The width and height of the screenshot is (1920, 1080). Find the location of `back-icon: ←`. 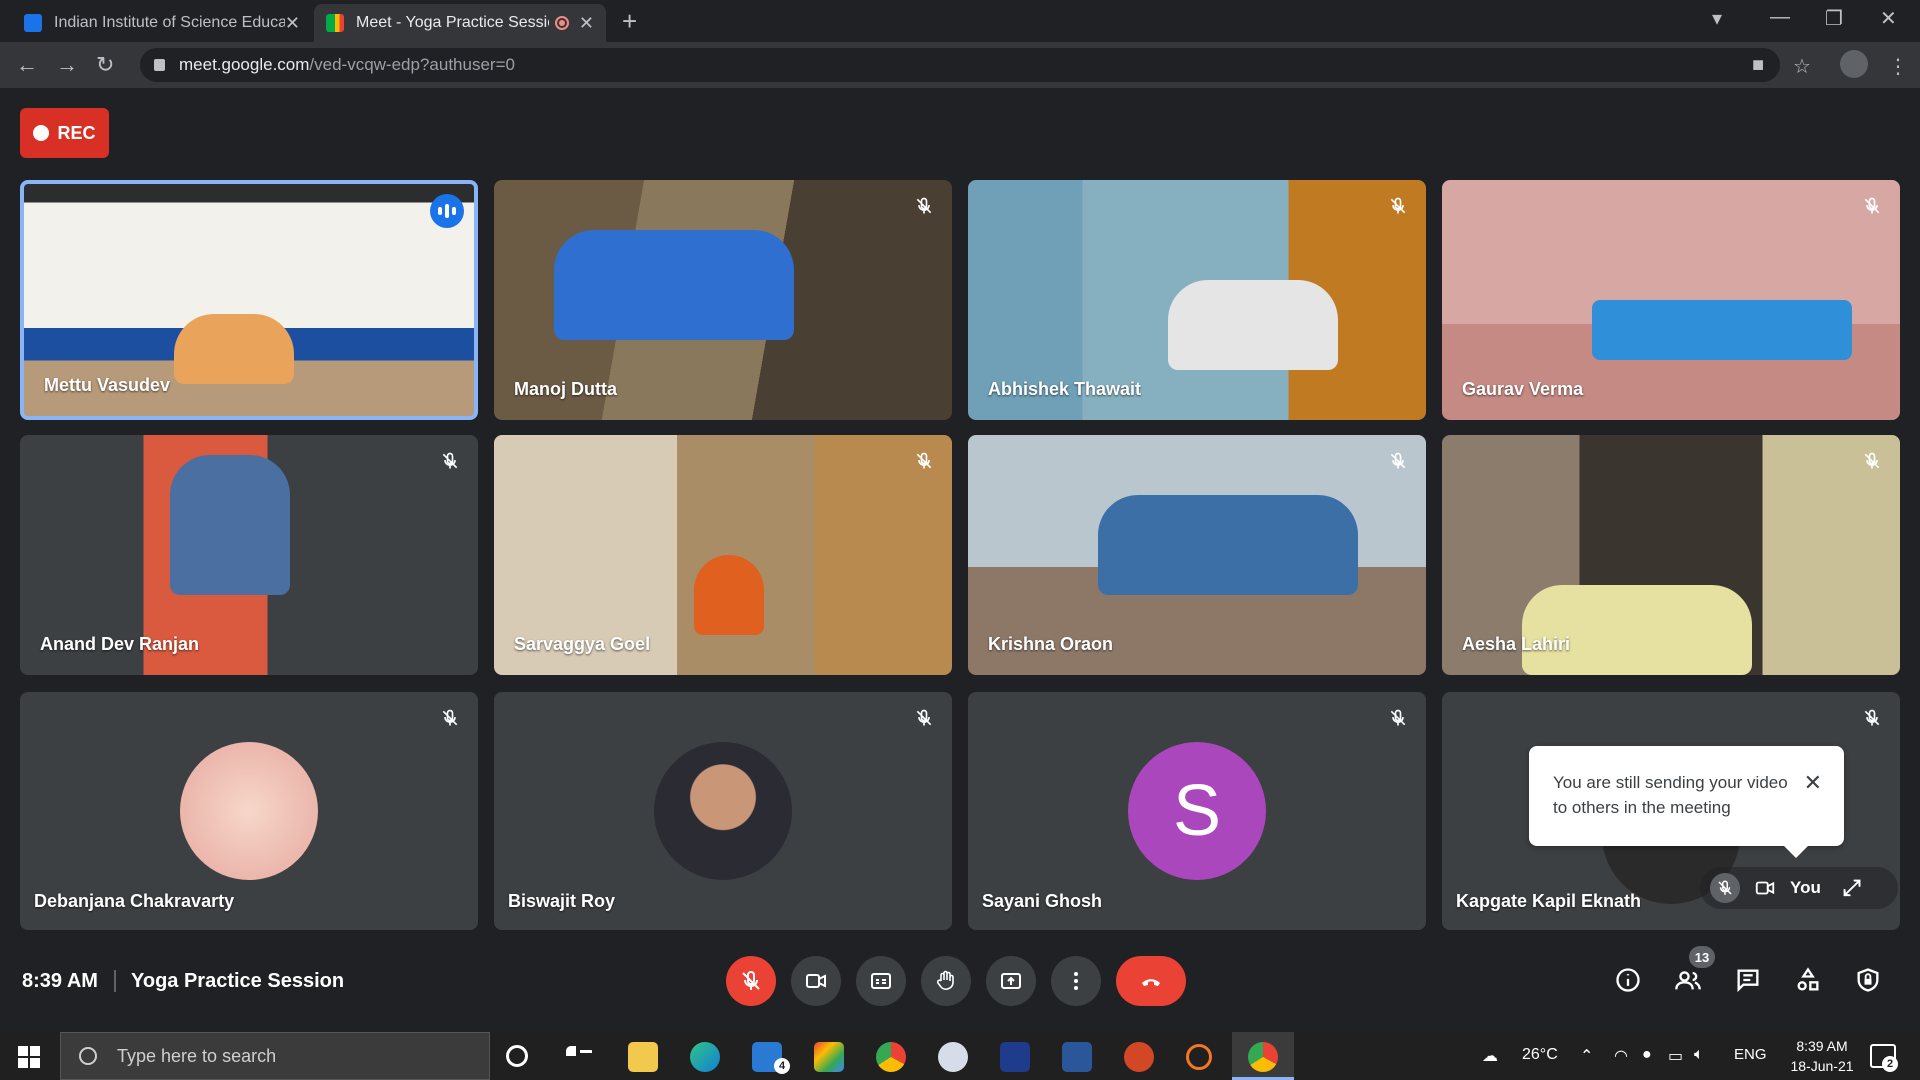

back-icon: ← is located at coordinates (27, 65).